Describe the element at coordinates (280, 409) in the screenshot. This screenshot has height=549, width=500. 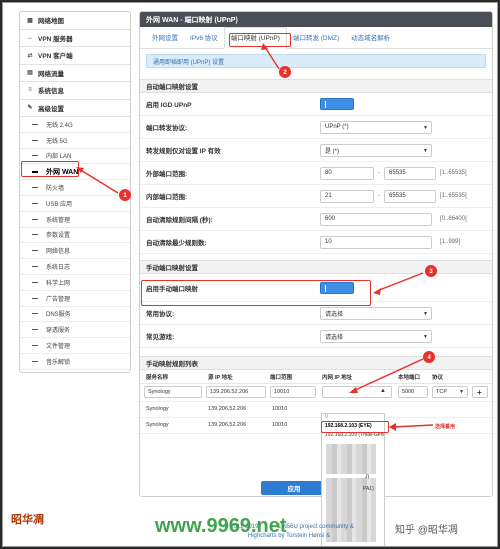
I see `row-port: 10010` at that location.